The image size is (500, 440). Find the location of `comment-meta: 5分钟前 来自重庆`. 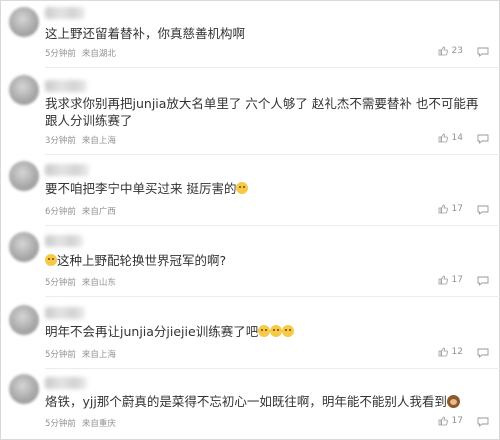

comment-meta: 5分钟前 来自重庆 is located at coordinates (80, 423).